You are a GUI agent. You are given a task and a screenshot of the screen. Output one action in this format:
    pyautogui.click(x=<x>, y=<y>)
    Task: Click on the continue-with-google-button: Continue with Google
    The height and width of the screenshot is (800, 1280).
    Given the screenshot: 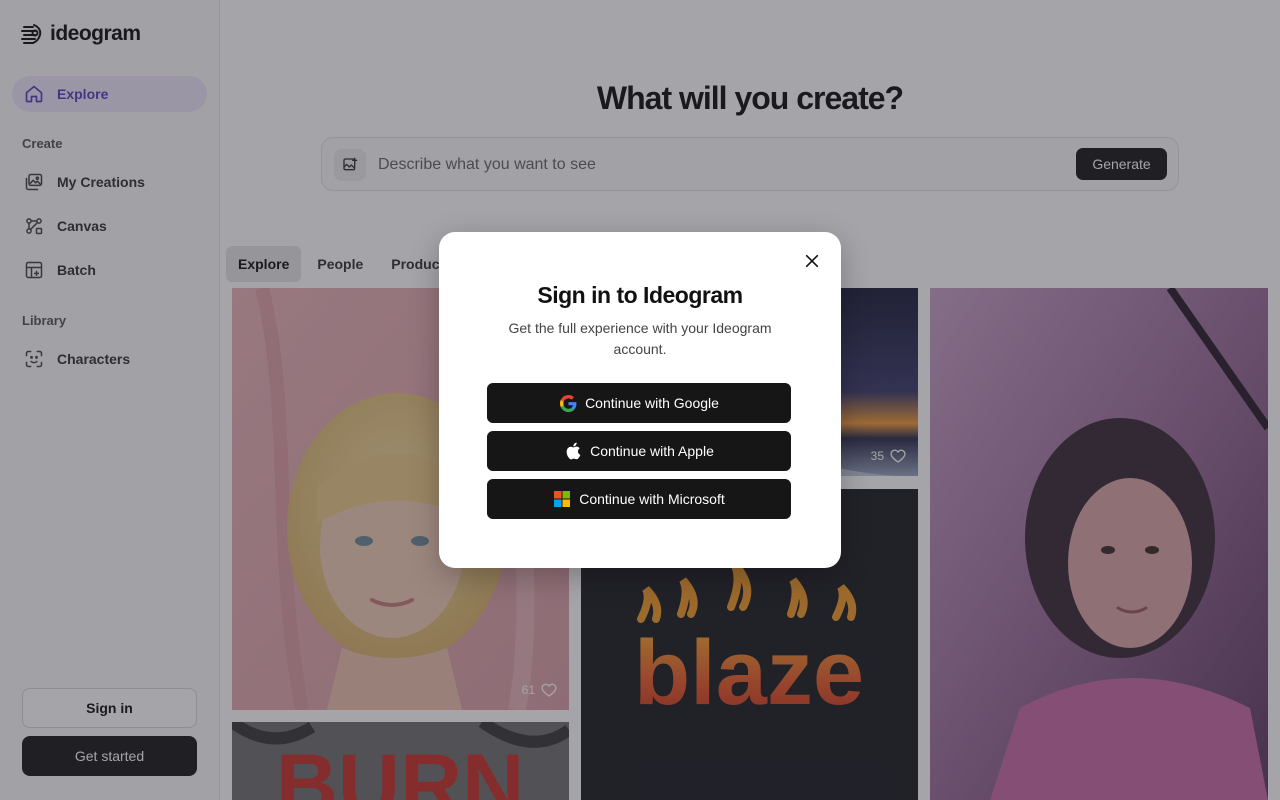 What is the action you would take?
    pyautogui.click(x=639, y=403)
    